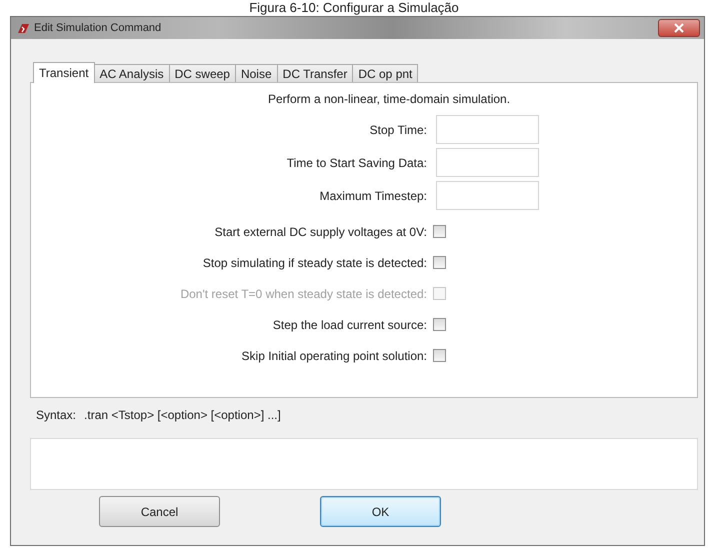  What do you see at coordinates (315, 73) in the screenshot?
I see `tab: DC Transfer` at bounding box center [315, 73].